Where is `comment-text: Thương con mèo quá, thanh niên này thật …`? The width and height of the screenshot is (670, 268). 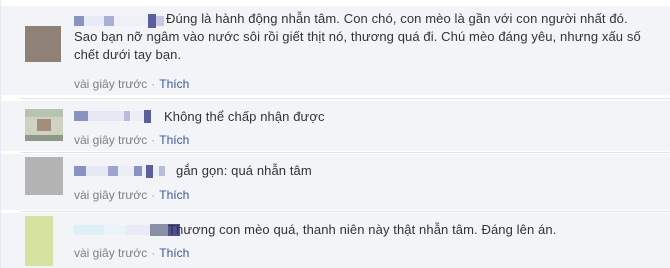
comment-text: Thương con mèo quá, thanh niên này thật … is located at coordinates (362, 229).